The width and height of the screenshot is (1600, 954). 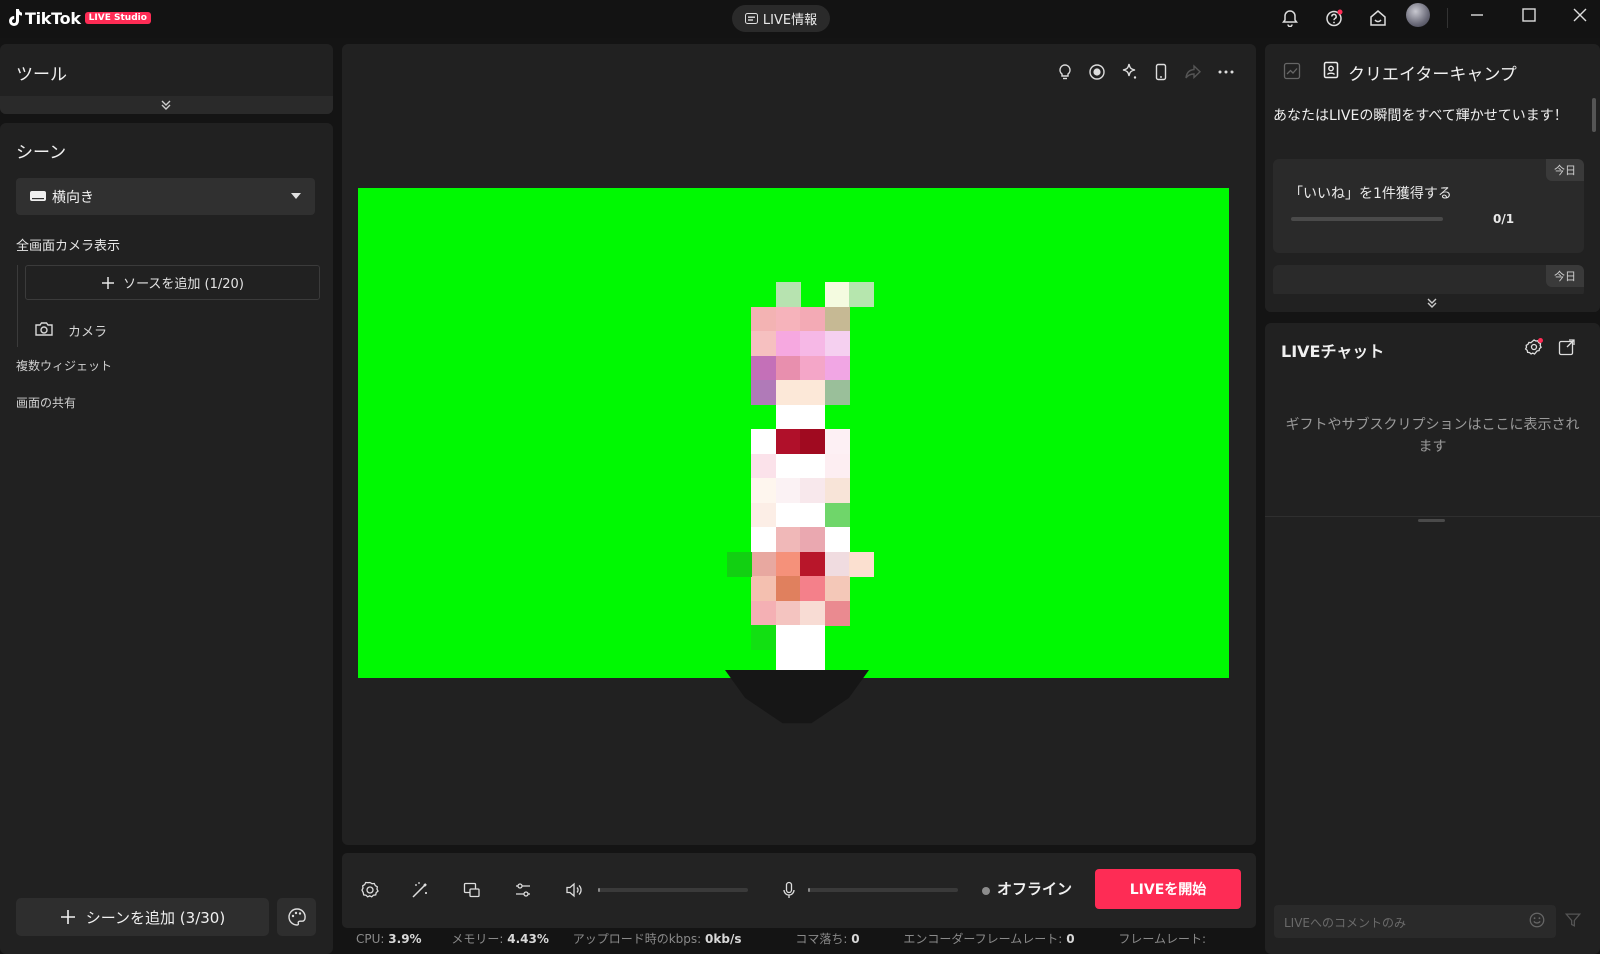 What do you see at coordinates (1537, 920) in the screenshot?
I see `emoji-icon` at bounding box center [1537, 920].